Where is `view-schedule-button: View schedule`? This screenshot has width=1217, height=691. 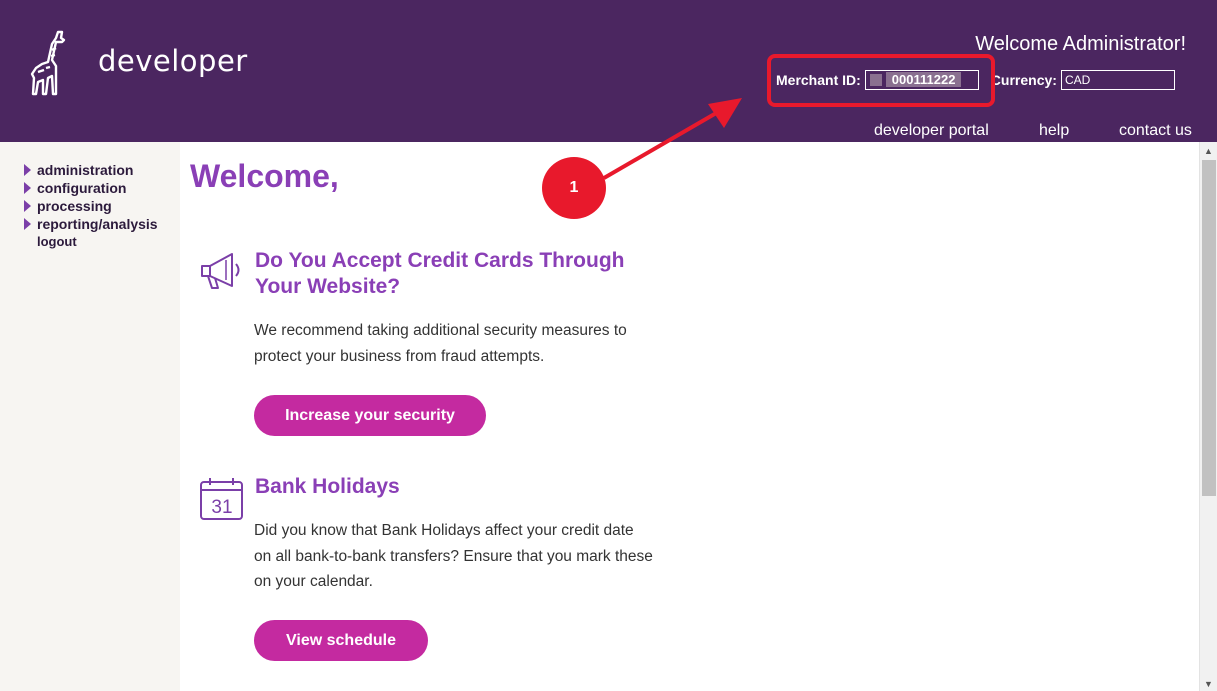 view-schedule-button: View schedule is located at coordinates (341, 640).